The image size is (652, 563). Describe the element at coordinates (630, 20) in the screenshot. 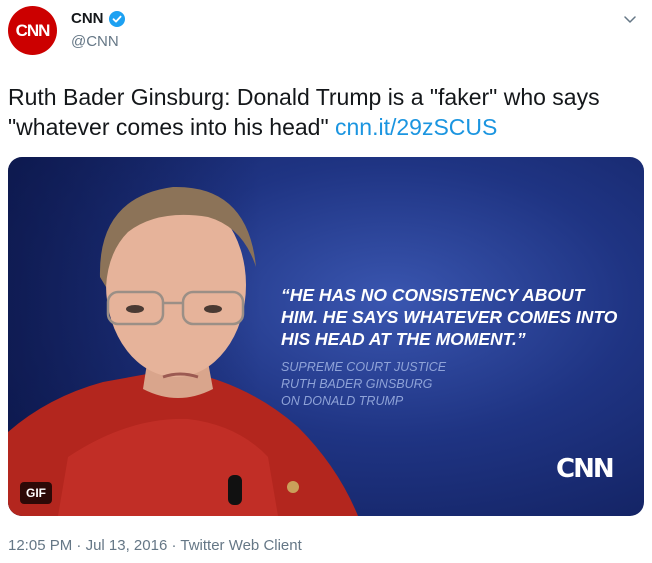

I see `chevron-down-icon` at that location.